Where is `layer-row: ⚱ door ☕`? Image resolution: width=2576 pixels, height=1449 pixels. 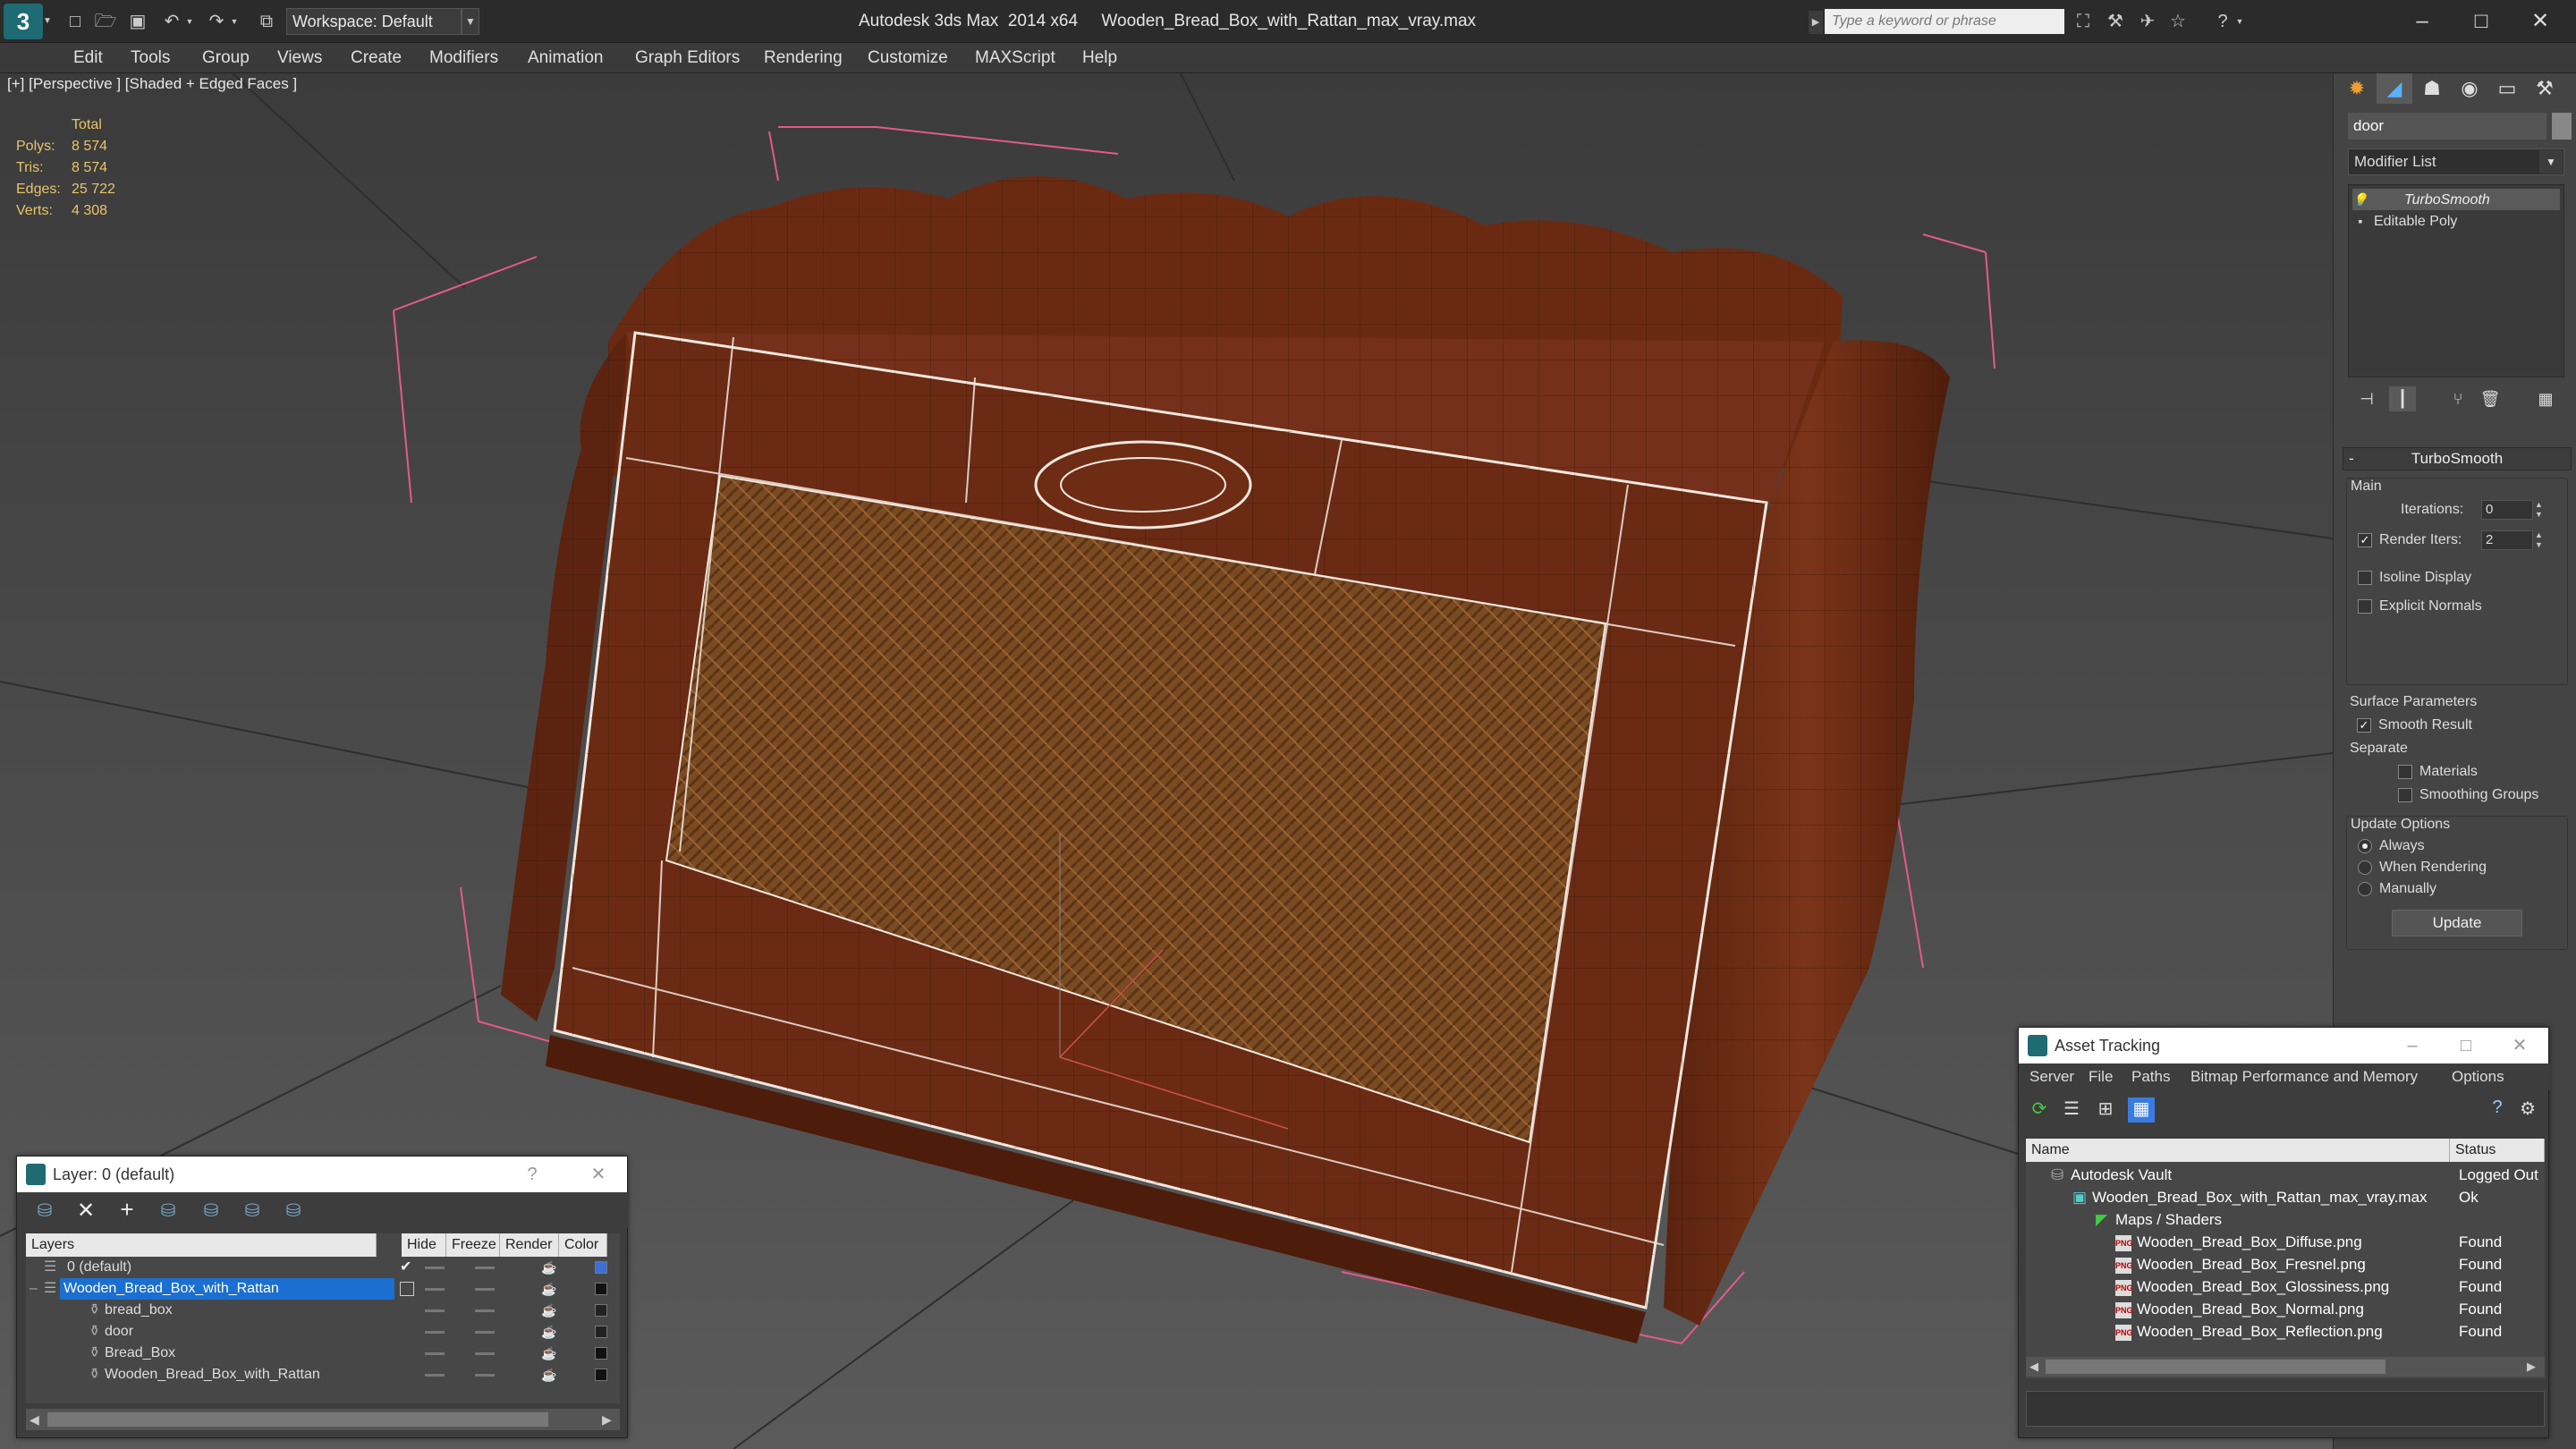 layer-row: ⚱ door ☕ is located at coordinates (323, 1332).